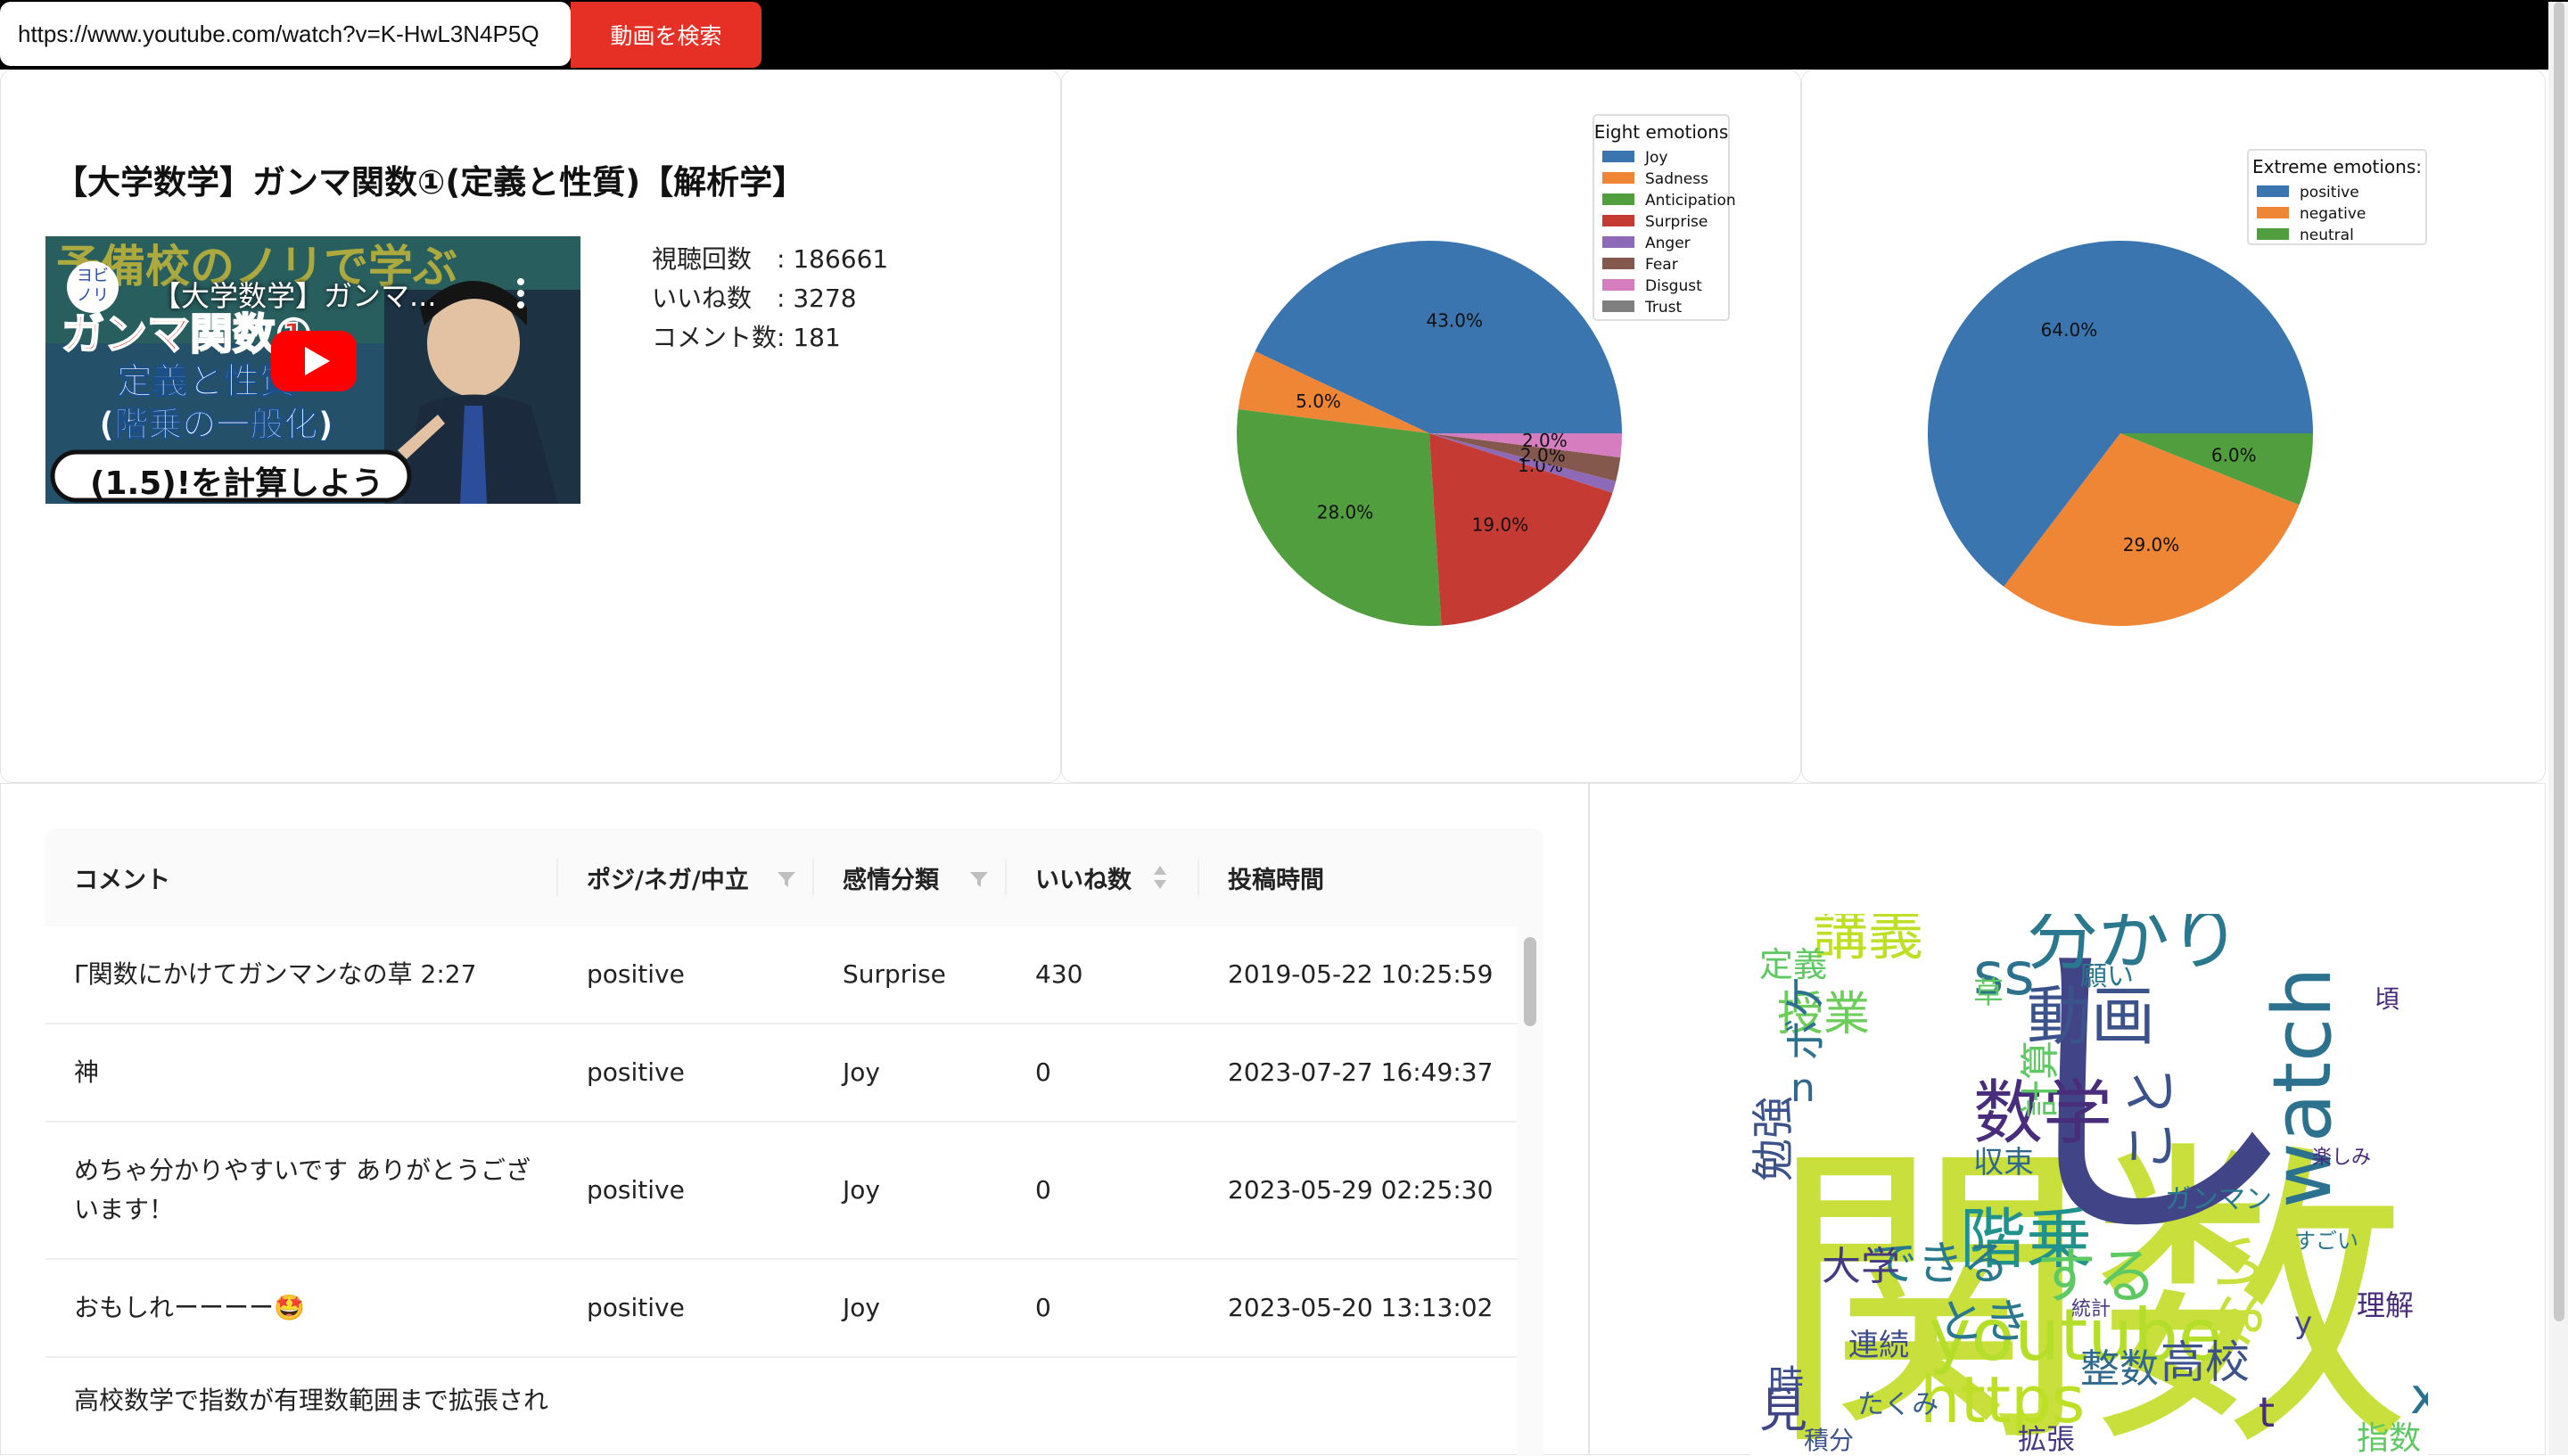 This screenshot has height=1456, width=2568. I want to click on page-scrollbar-thumb, so click(2559, 661).